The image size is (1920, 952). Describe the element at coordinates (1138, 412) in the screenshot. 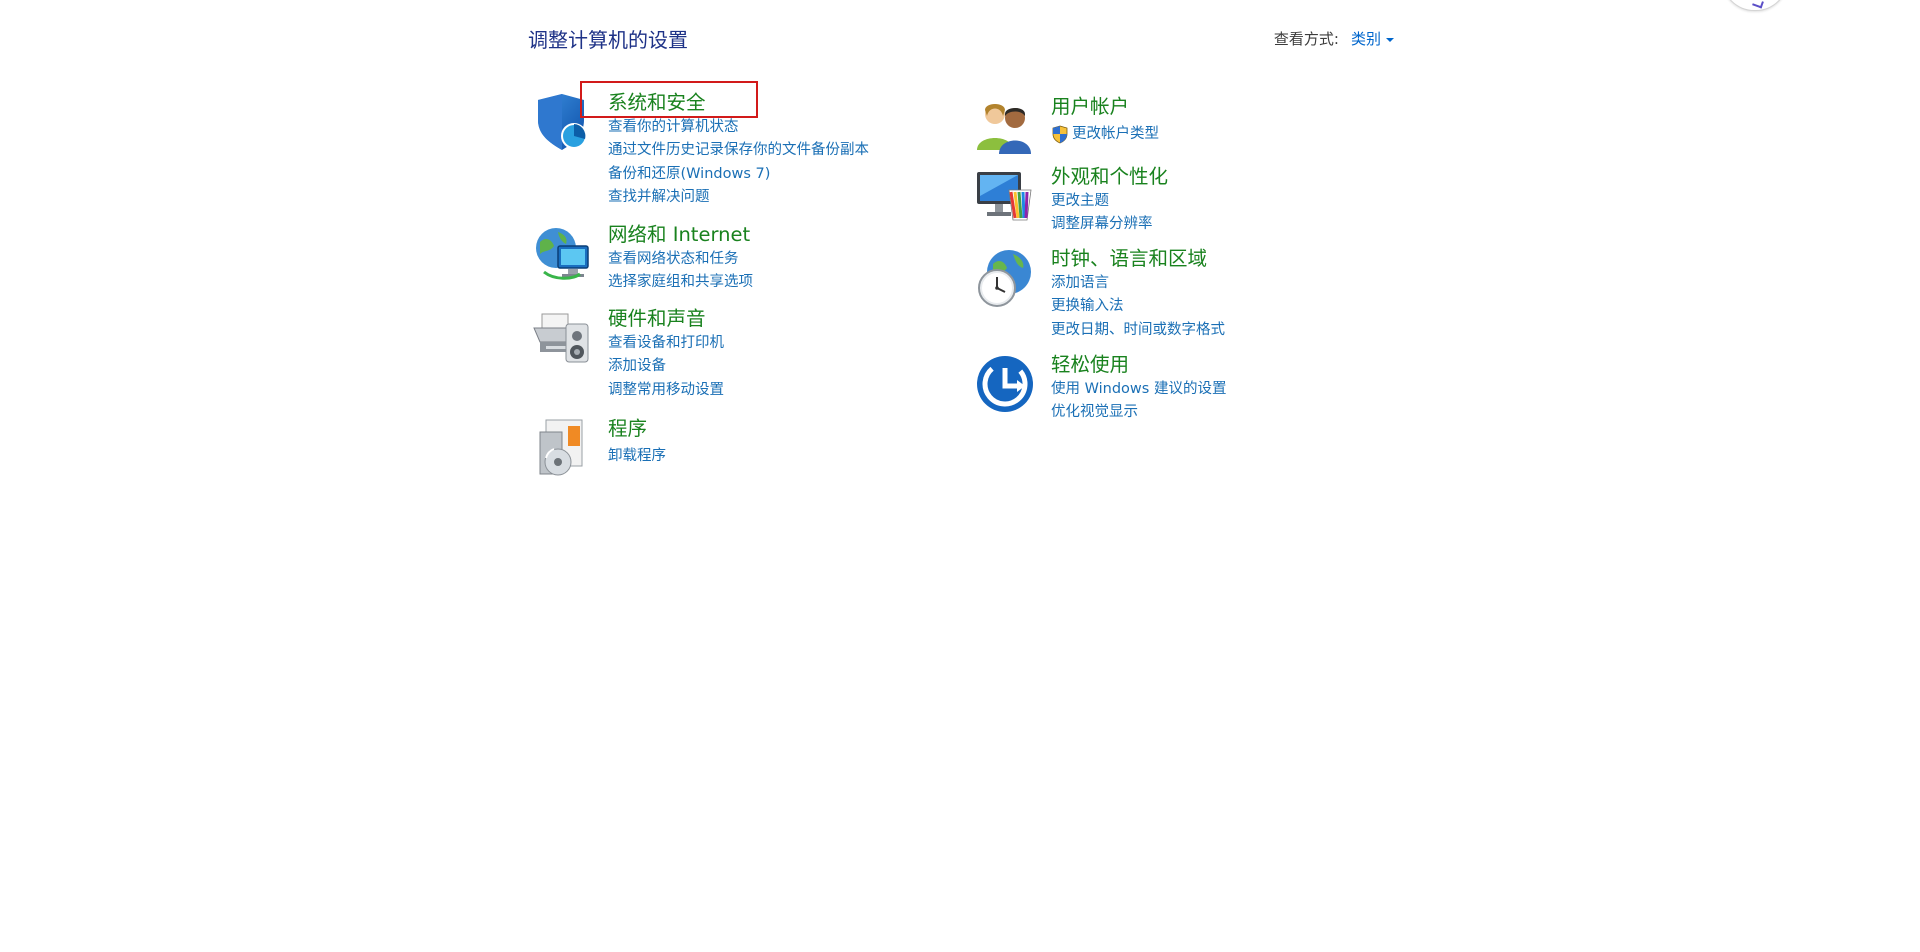

I see `link-optimize-visual-display: 优化视觉显示` at that location.